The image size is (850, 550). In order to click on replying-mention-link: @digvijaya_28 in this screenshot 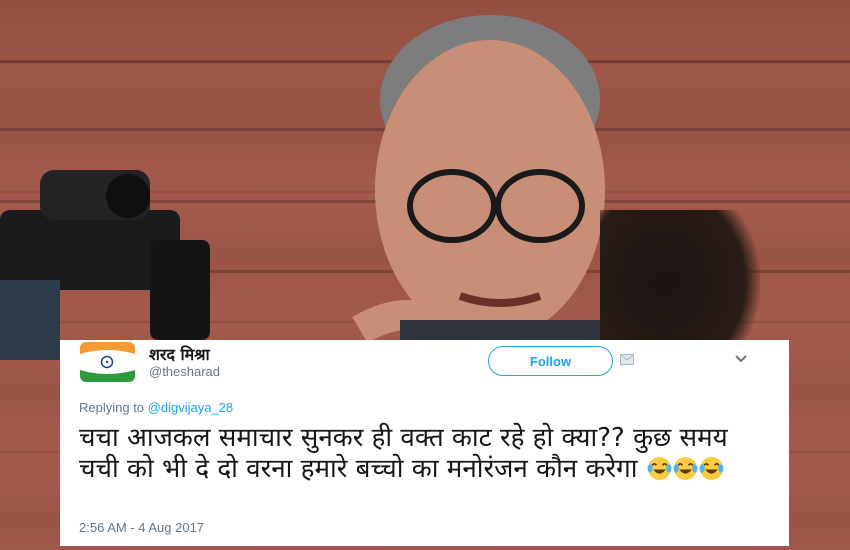, I will do `click(190, 407)`.